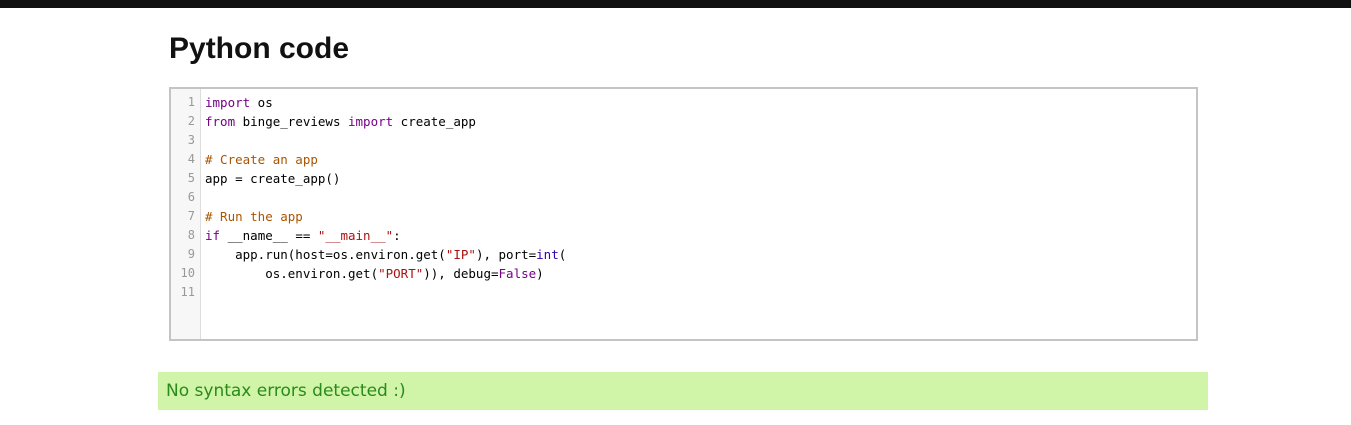 The width and height of the screenshot is (1351, 425). What do you see at coordinates (261, 159) in the screenshot?
I see `code-token-comment: # Create an app` at bounding box center [261, 159].